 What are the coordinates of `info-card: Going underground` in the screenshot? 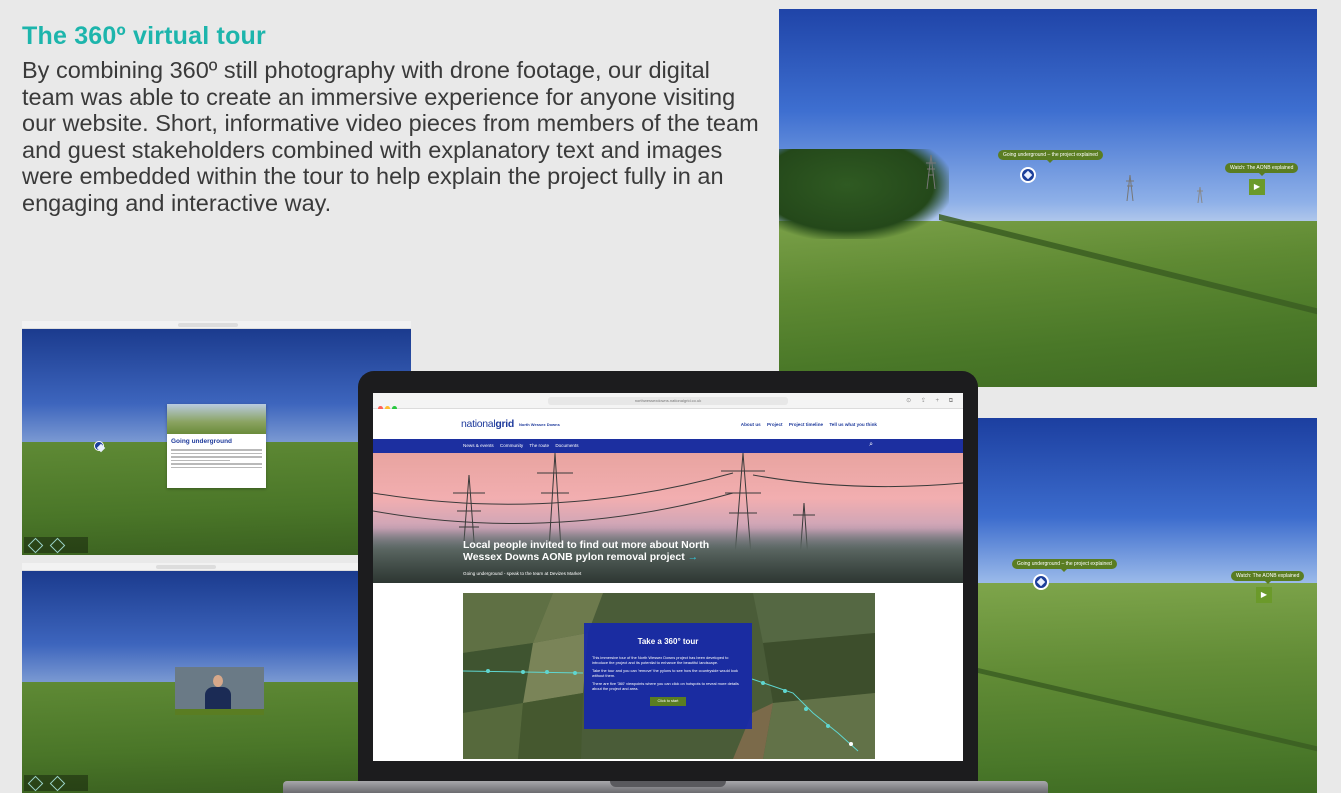 It's located at (216, 446).